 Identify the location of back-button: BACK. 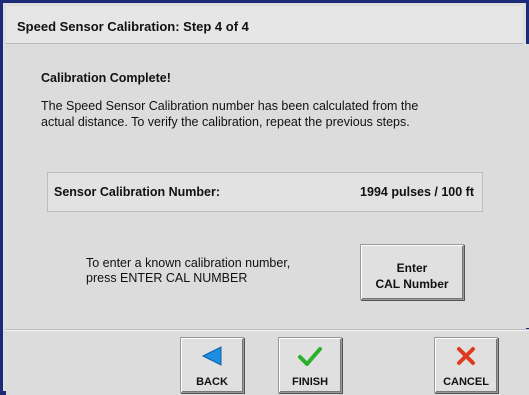
(212, 365).